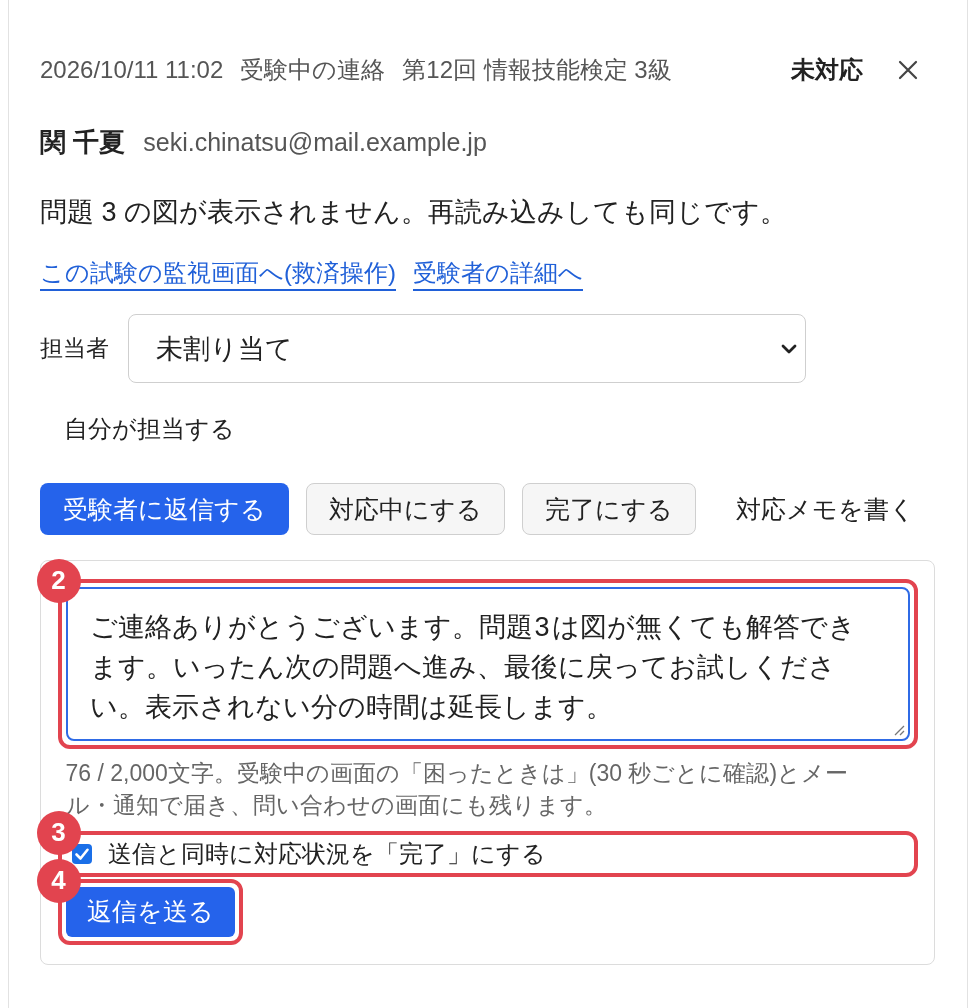  I want to click on exam-title: 第12回 情報技能検定 3級, so click(537, 70).